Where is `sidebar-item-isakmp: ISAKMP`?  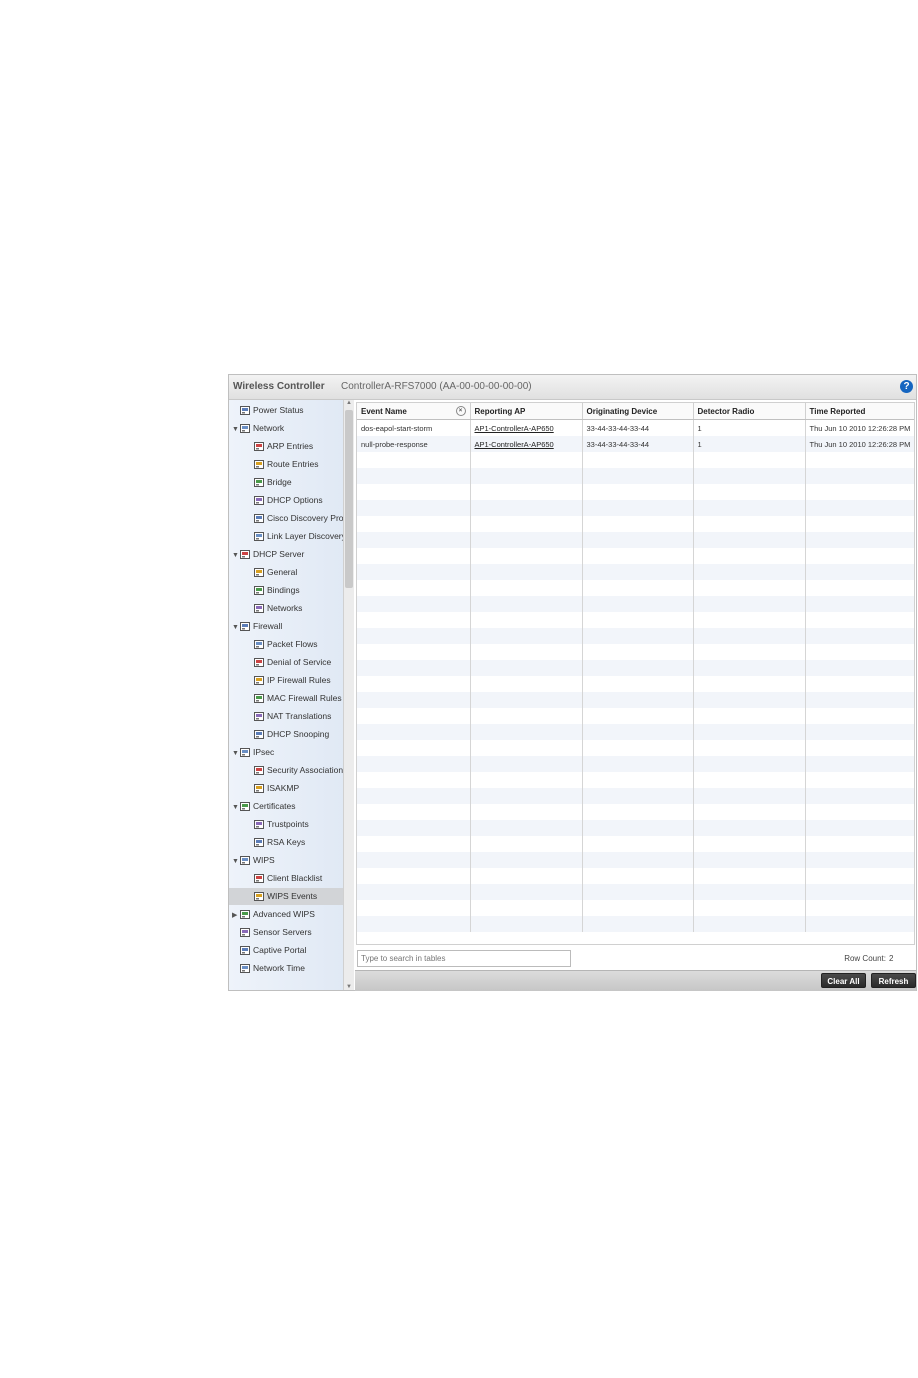 sidebar-item-isakmp: ISAKMP is located at coordinates (264, 788).